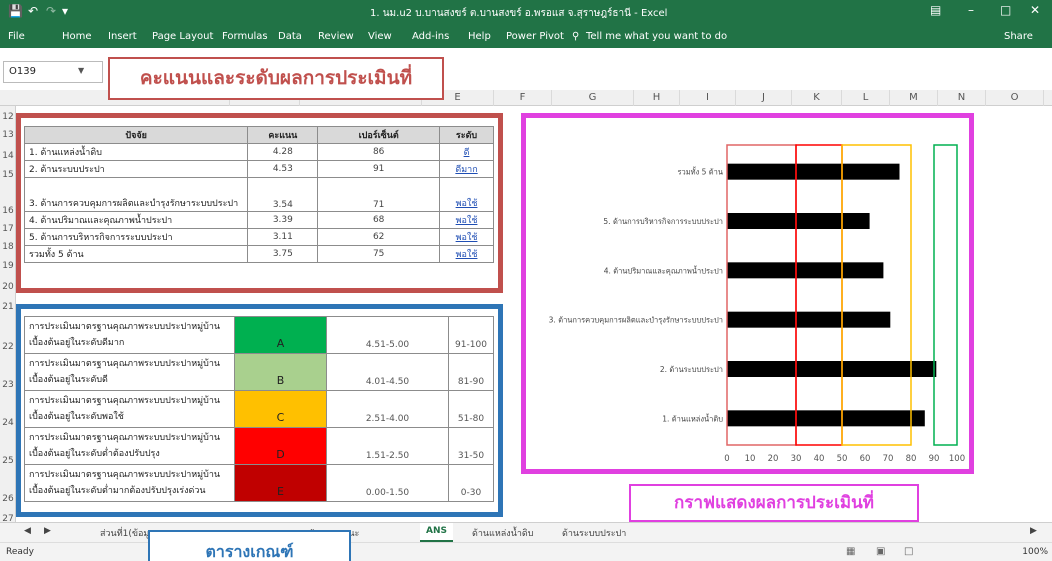  Describe the element at coordinates (935, 10) in the screenshot. I see `ribbon-display-options-icon: ▤` at that location.